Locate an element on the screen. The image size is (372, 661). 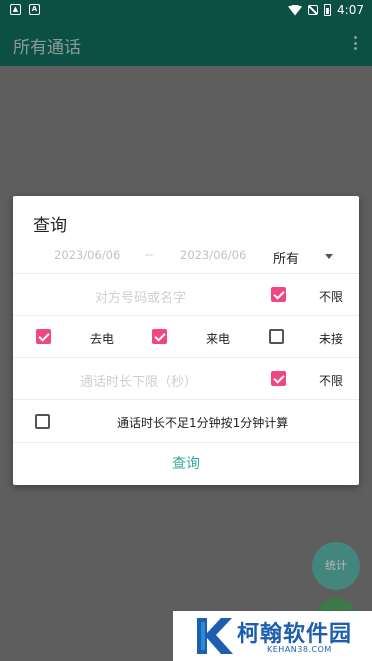
contact-row: 对方号码或名字 不限 is located at coordinates (186, 295).